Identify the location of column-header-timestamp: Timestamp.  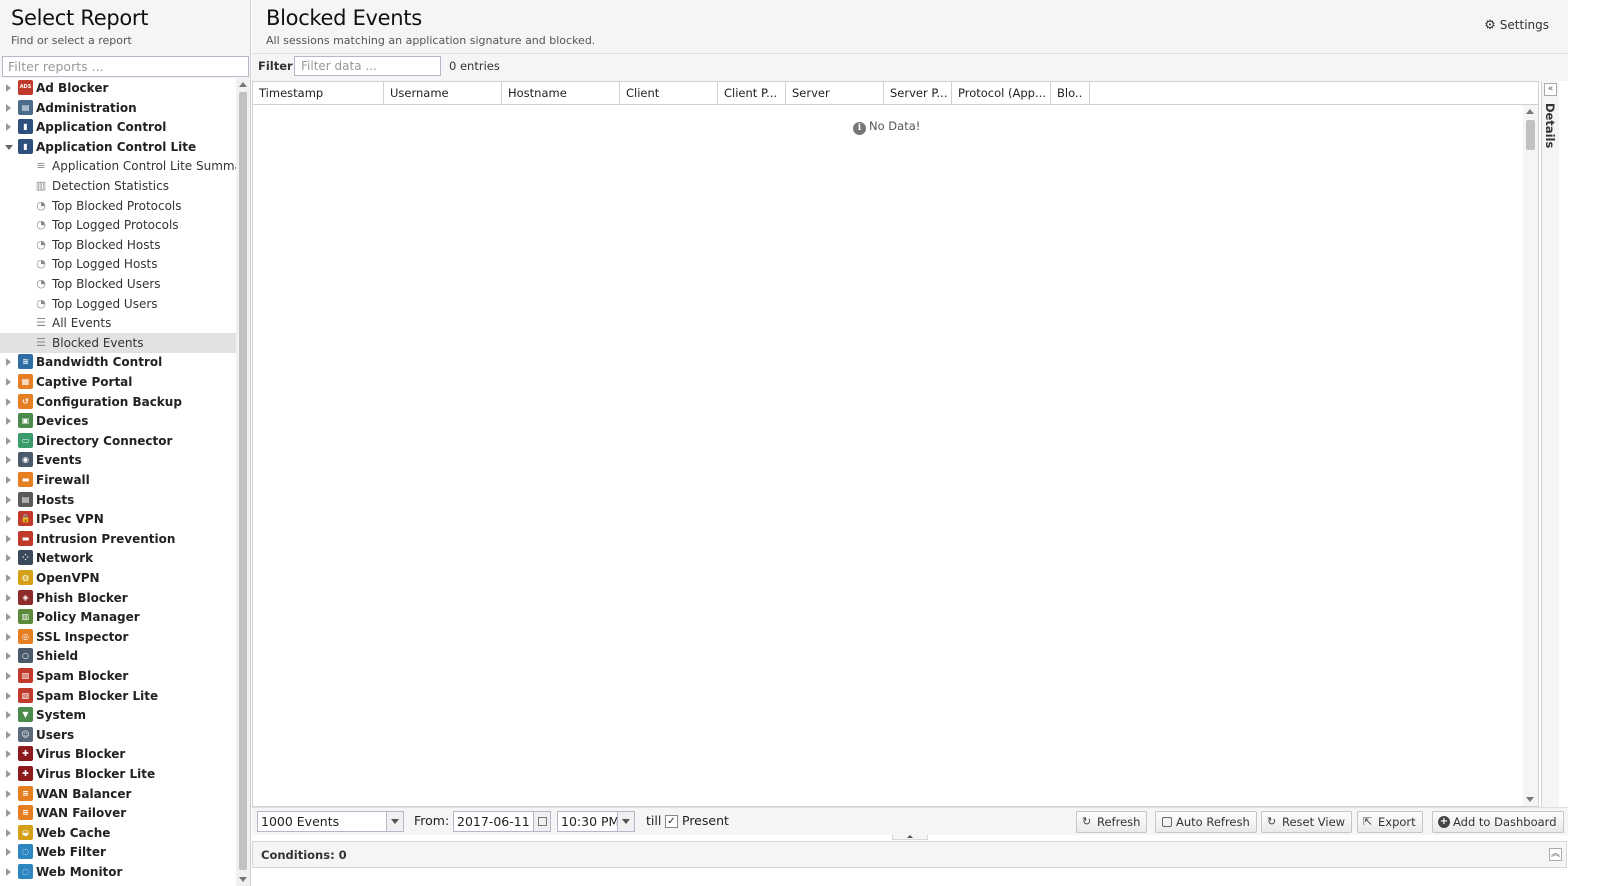
(318, 93).